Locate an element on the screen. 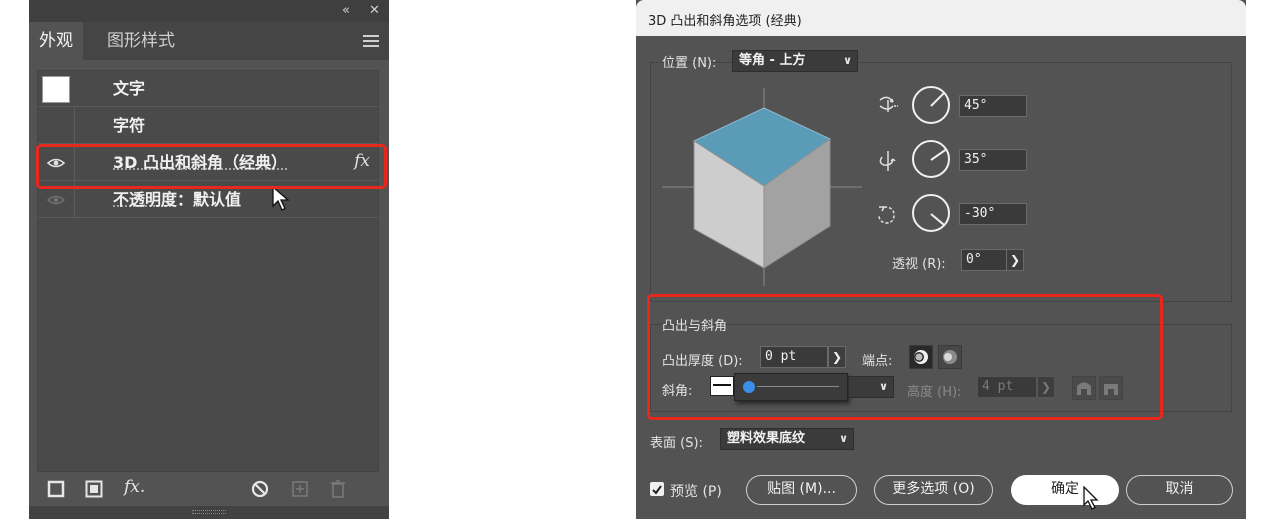 This screenshot has width=1268, height=519. position-dropdown: 等角 - 上方 ∨ is located at coordinates (795, 61).